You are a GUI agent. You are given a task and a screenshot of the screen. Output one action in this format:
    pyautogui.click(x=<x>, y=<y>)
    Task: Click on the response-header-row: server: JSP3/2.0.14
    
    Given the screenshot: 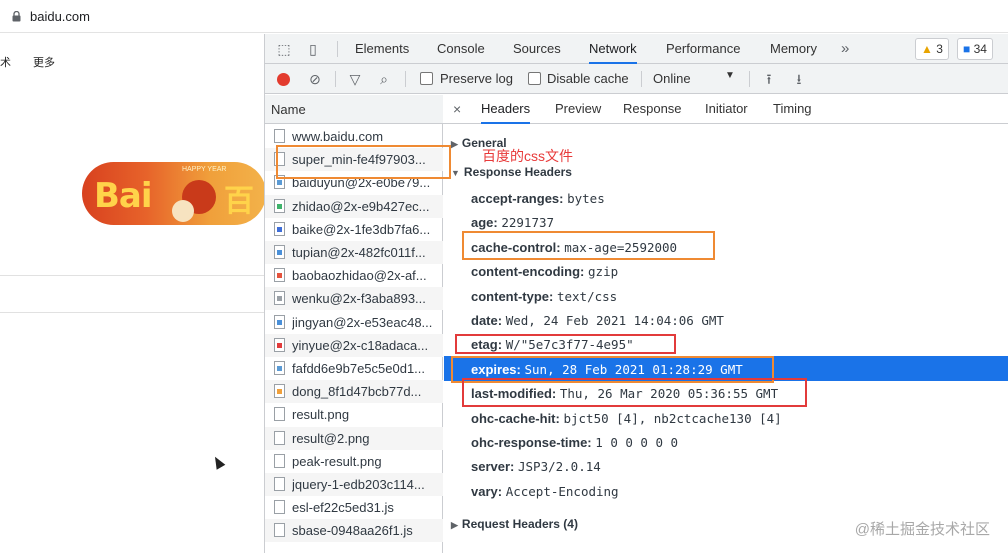 What is the action you would take?
    pyautogui.click(x=536, y=466)
    